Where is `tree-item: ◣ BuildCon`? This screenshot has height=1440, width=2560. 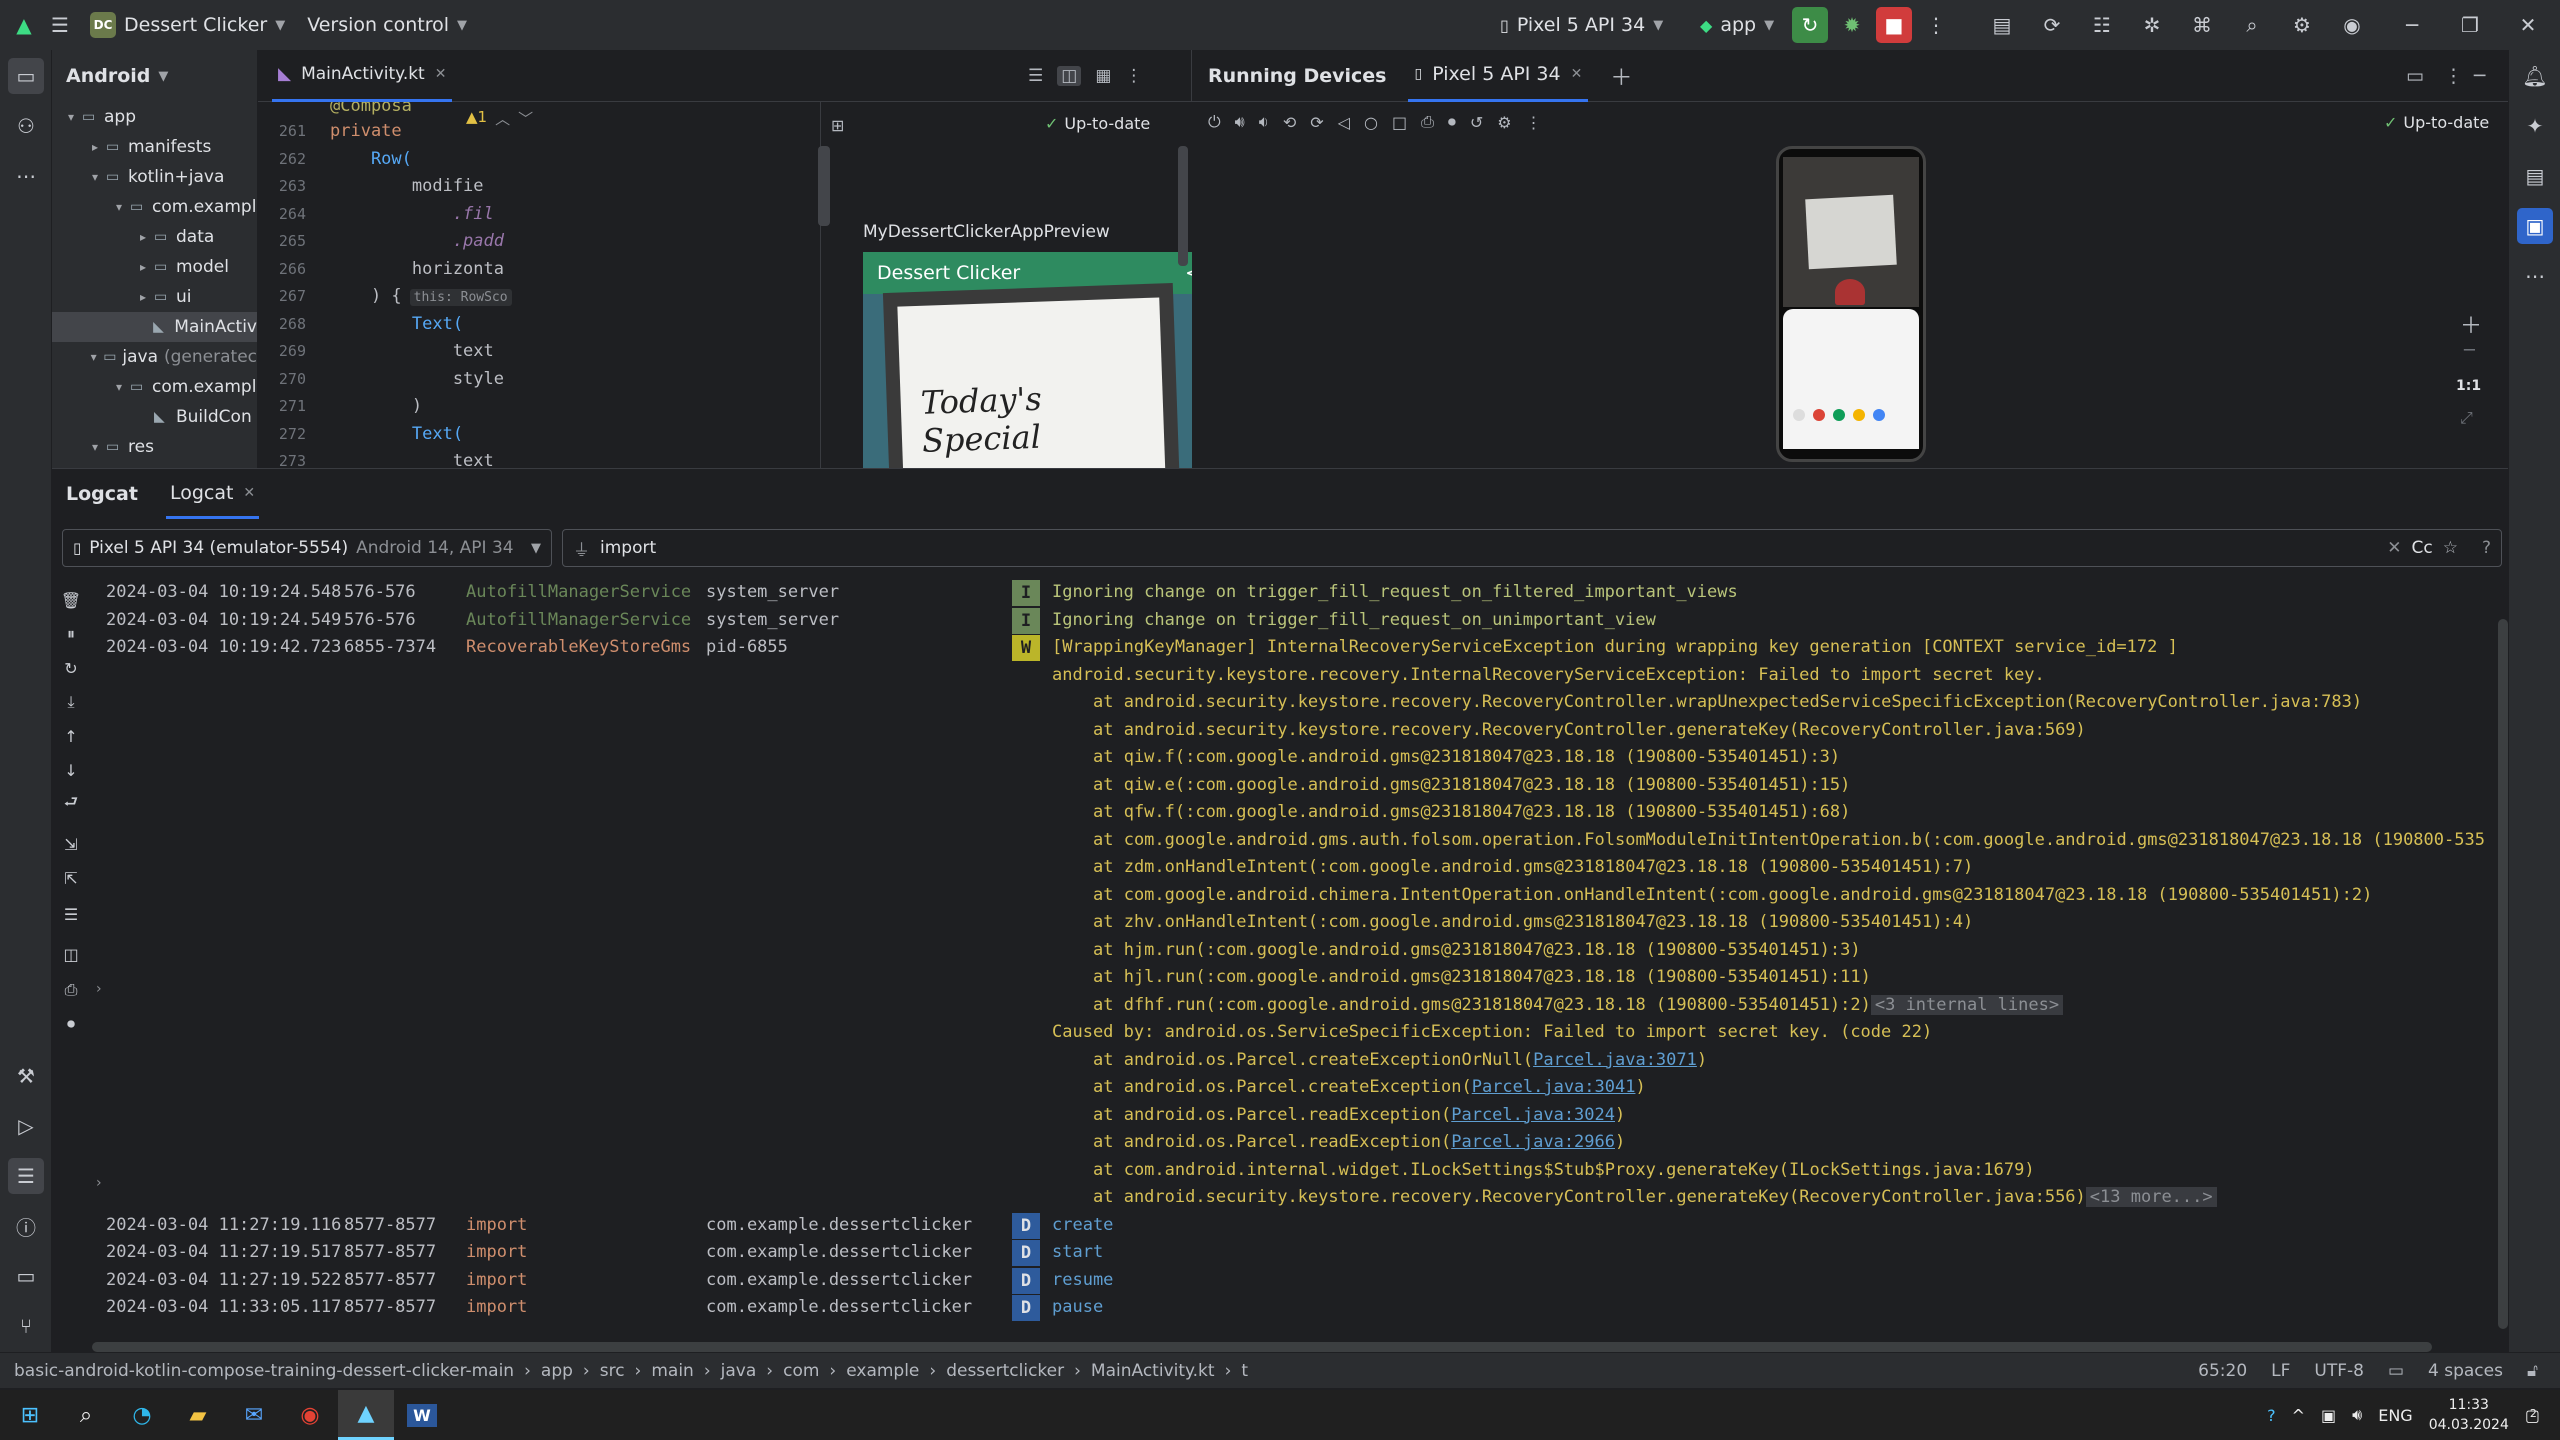 tree-item: ◣ BuildCon is located at coordinates (154, 417).